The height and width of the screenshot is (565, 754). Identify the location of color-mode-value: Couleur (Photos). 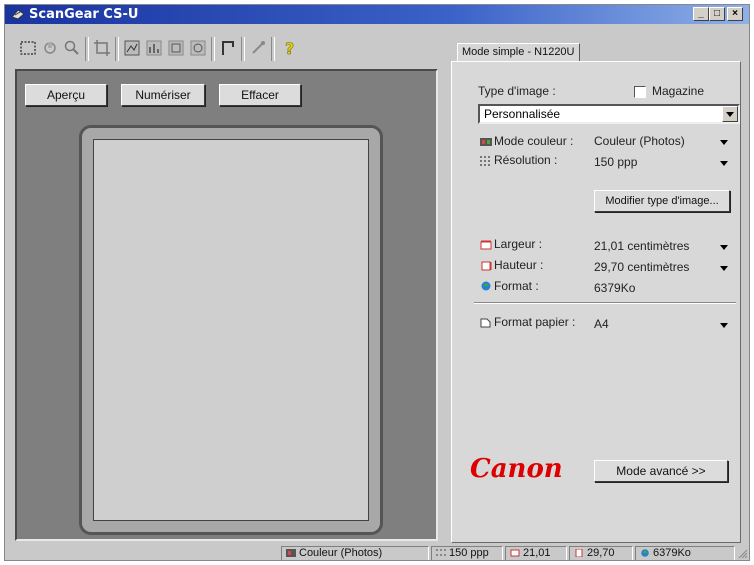
(639, 141).